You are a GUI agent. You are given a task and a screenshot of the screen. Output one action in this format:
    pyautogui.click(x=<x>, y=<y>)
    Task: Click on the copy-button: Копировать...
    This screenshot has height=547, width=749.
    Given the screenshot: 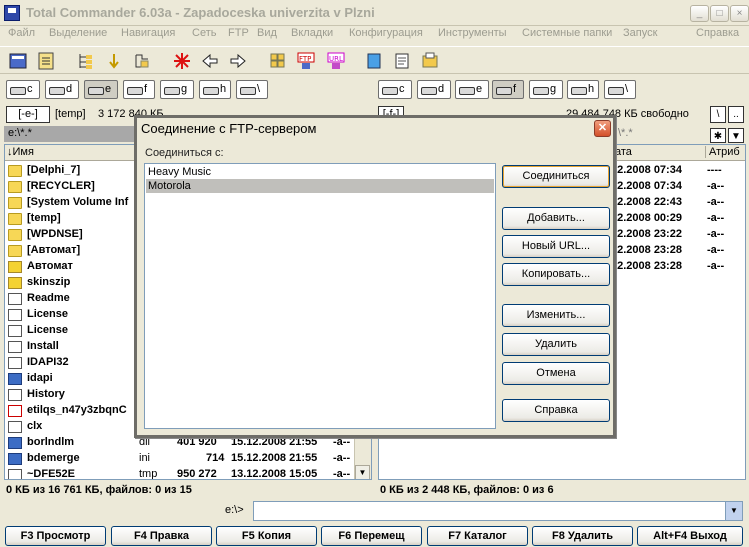 What is the action you would take?
    pyautogui.click(x=556, y=274)
    